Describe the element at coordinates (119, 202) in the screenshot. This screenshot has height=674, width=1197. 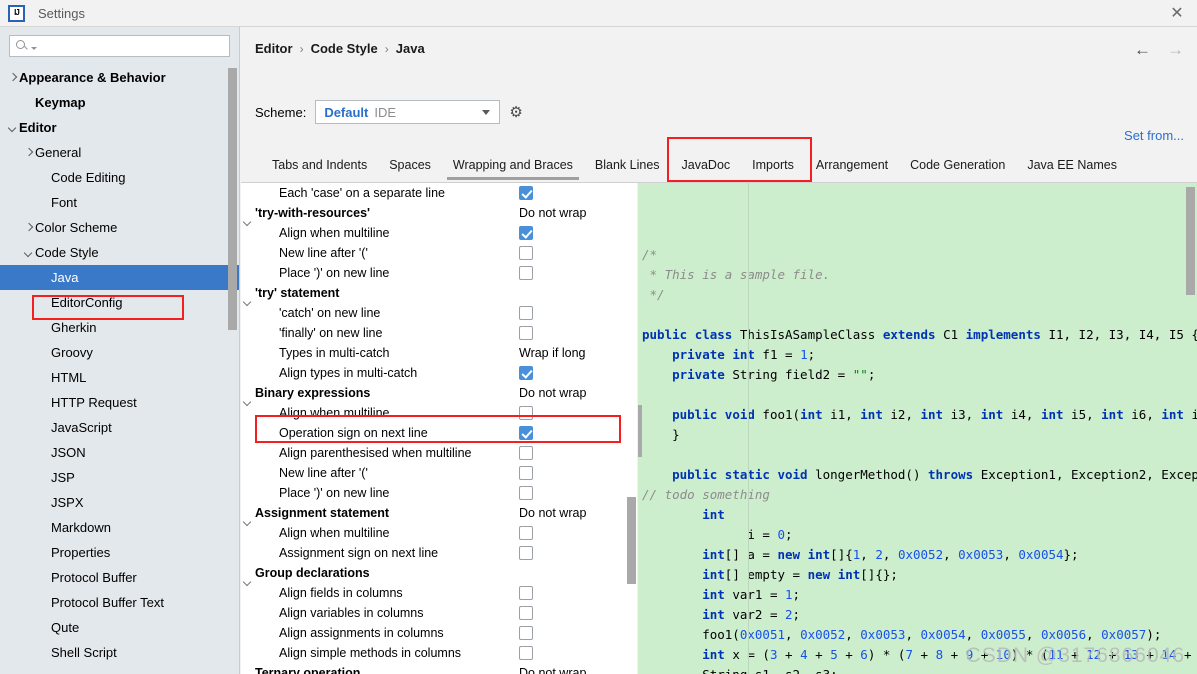
I see `sidebar-item-font: Font` at that location.